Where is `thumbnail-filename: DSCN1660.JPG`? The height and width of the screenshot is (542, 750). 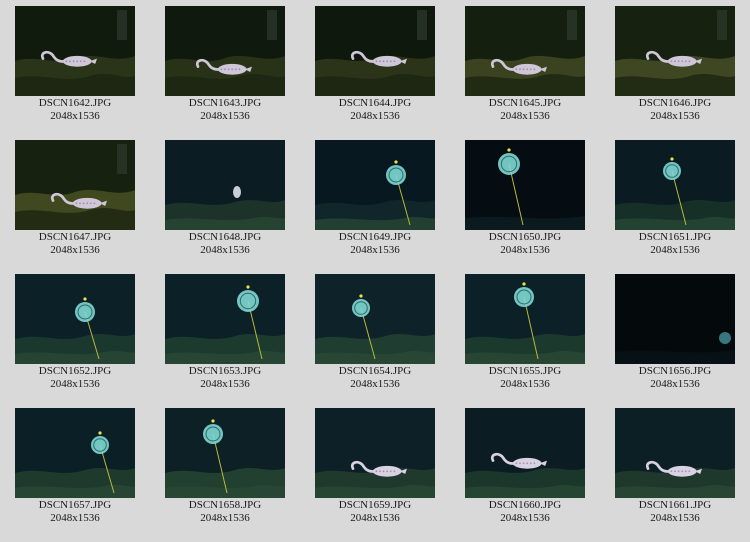 thumbnail-filename: DSCN1660.JPG is located at coordinates (525, 505).